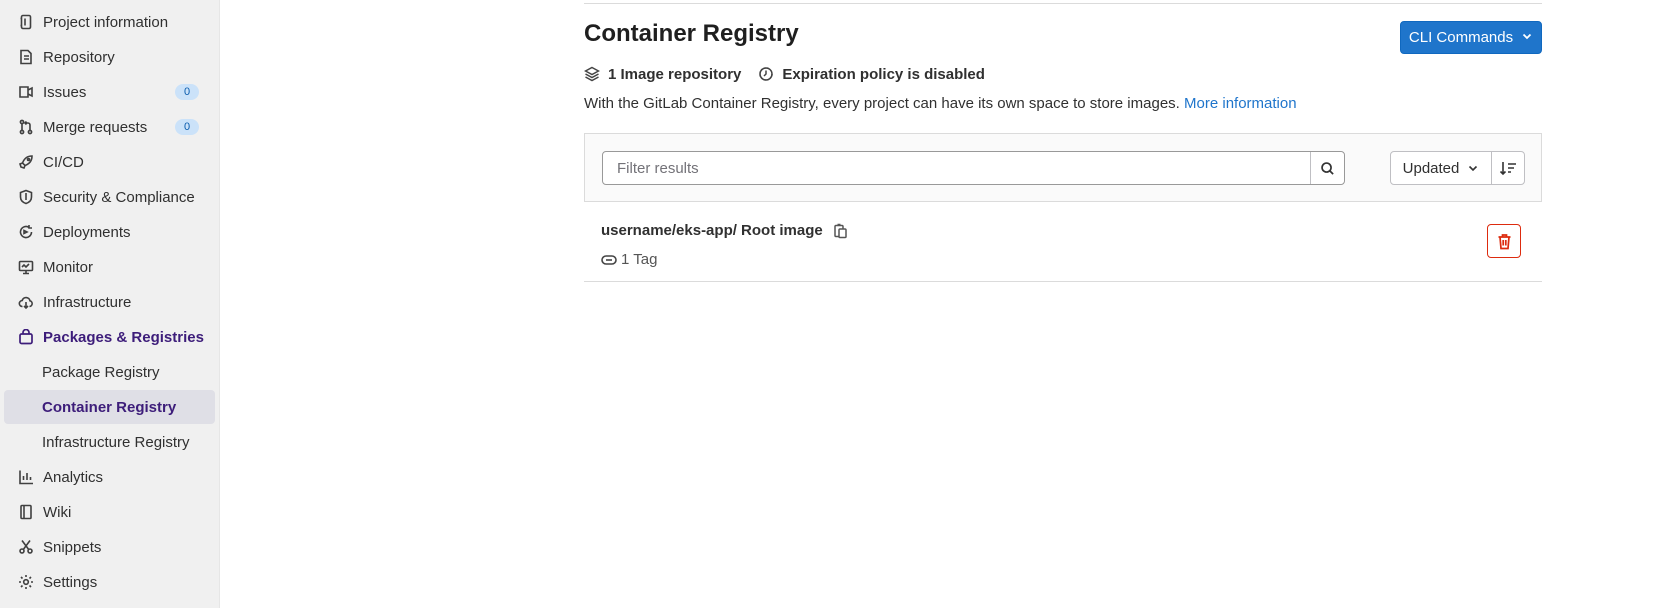  Describe the element at coordinates (26, 162) in the screenshot. I see `rocket-icon` at that location.